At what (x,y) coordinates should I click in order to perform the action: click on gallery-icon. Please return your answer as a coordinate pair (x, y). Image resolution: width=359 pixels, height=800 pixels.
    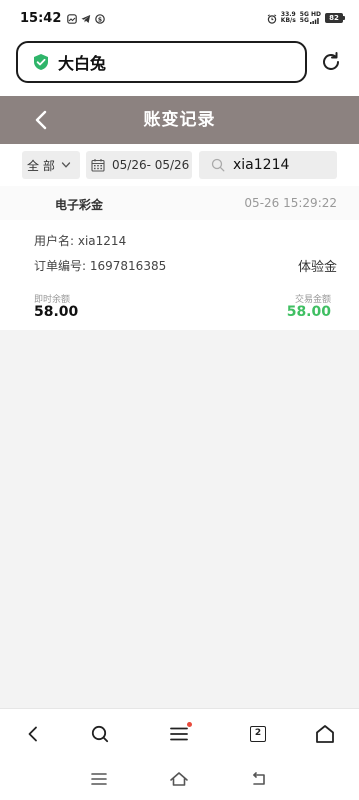
    Looking at the image, I should click on (72, 18).